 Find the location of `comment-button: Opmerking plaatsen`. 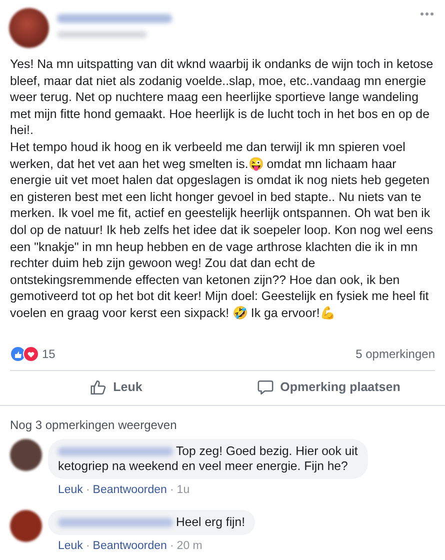

comment-button: Opmerking plaatsen is located at coordinates (328, 387).